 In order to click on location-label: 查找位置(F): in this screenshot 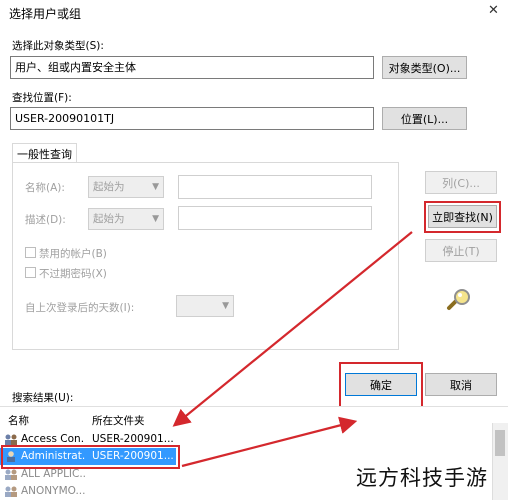, I will do `click(42, 98)`.